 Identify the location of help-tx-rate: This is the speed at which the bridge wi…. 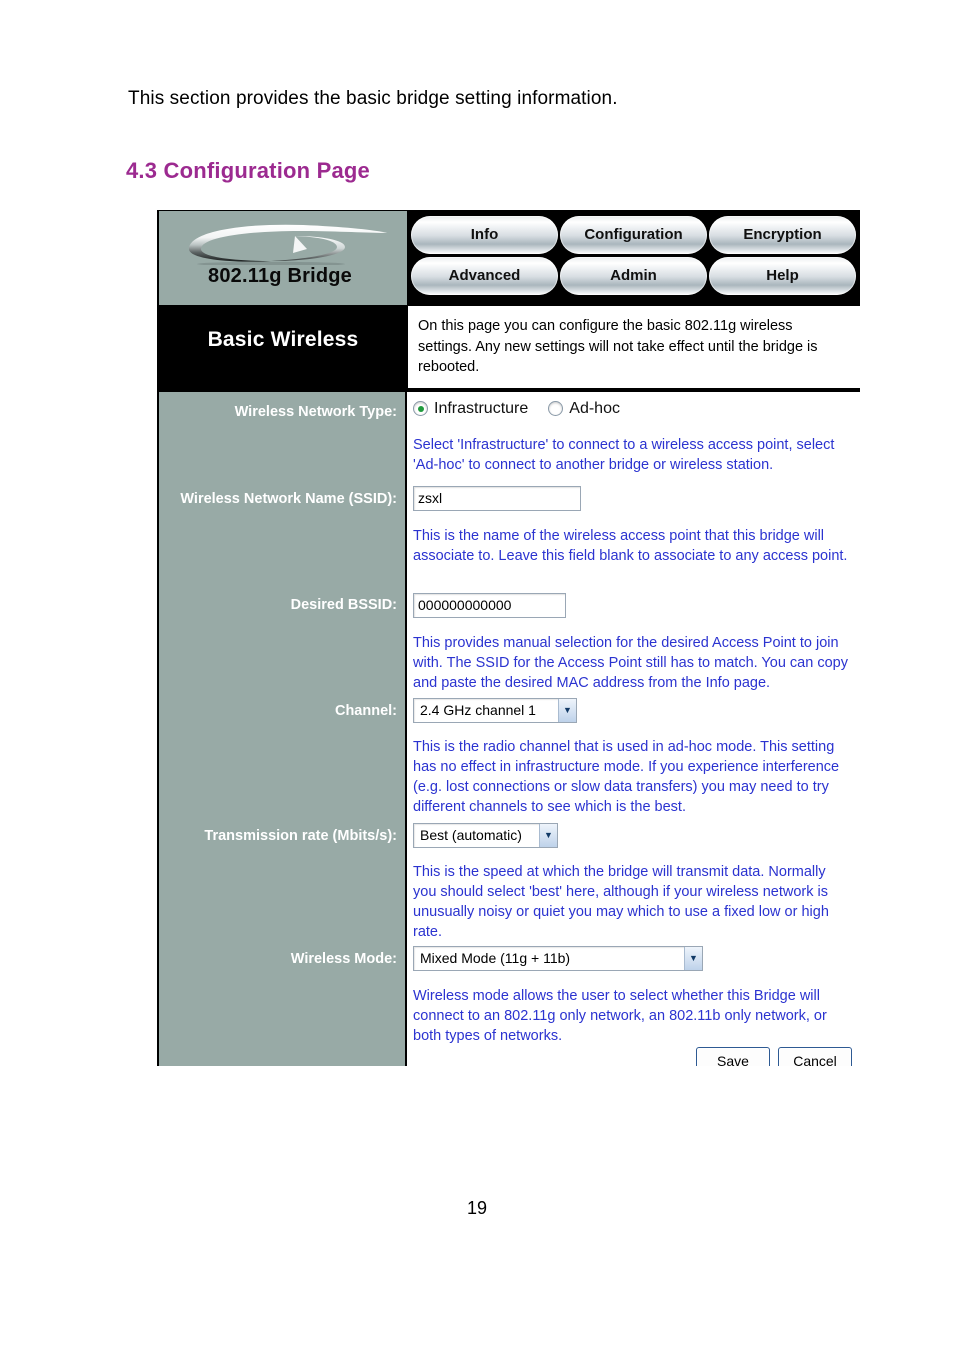
(621, 901).